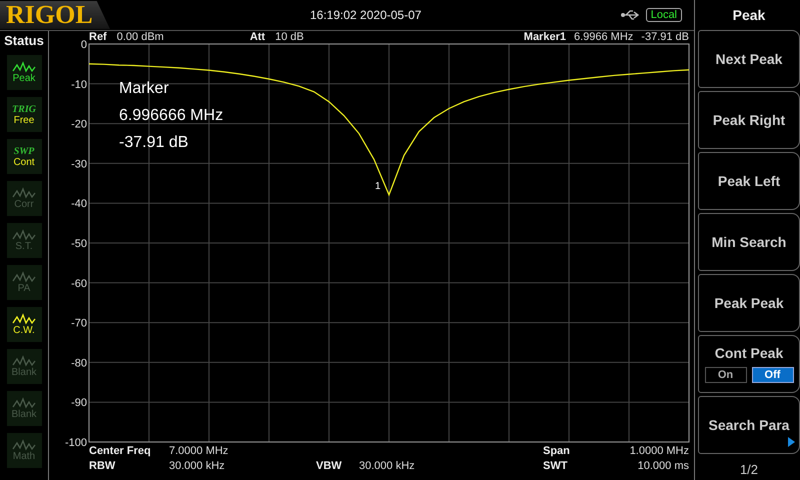 The image size is (800, 480). Describe the element at coordinates (749, 120) in the screenshot. I see `softkey-button: Peak Right` at that location.